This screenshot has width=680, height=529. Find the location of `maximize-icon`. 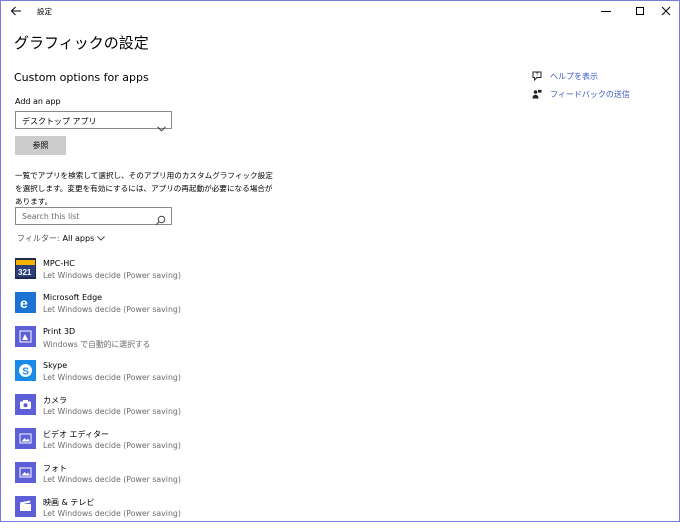

maximize-icon is located at coordinates (640, 11).